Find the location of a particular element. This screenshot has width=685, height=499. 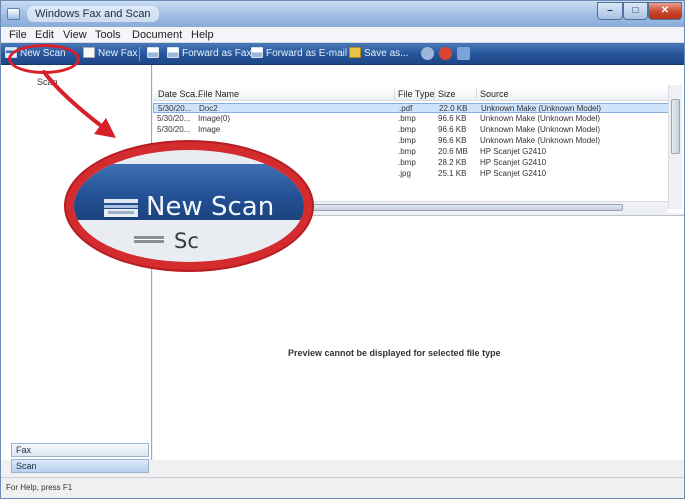

column-source: Source is located at coordinates (573, 94).